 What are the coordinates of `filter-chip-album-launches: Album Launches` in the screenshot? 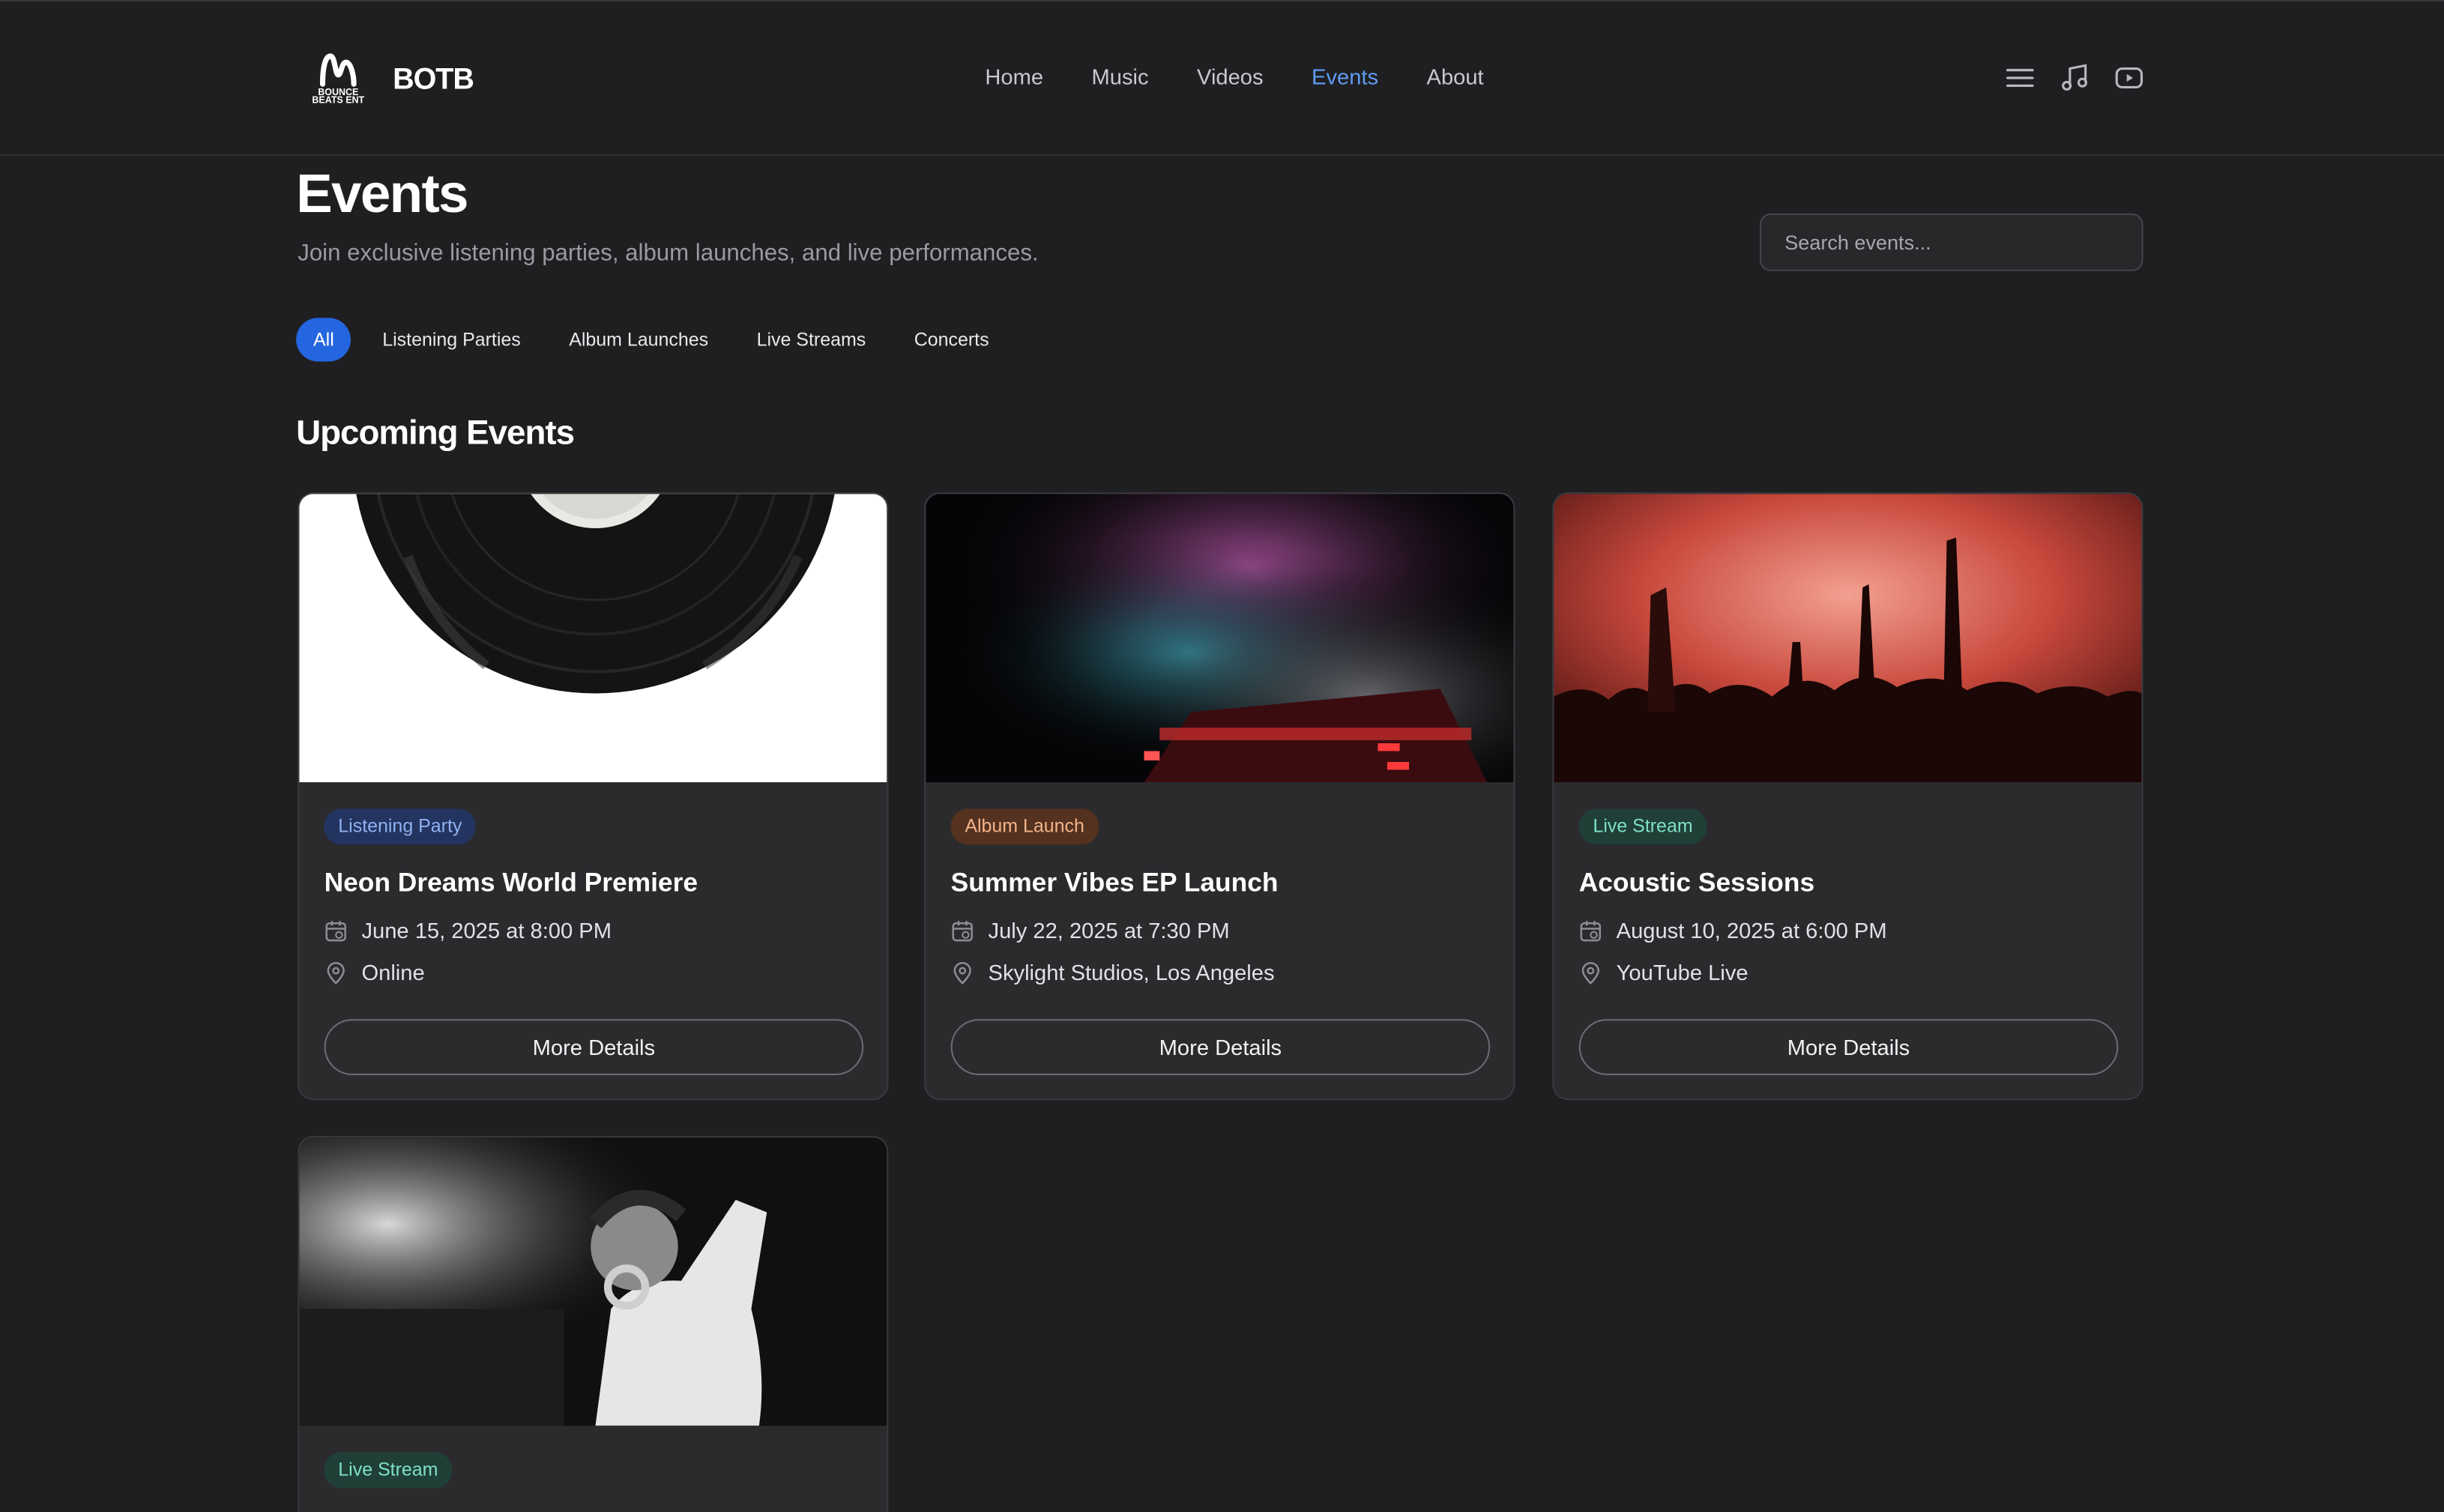 It's located at (638, 339).